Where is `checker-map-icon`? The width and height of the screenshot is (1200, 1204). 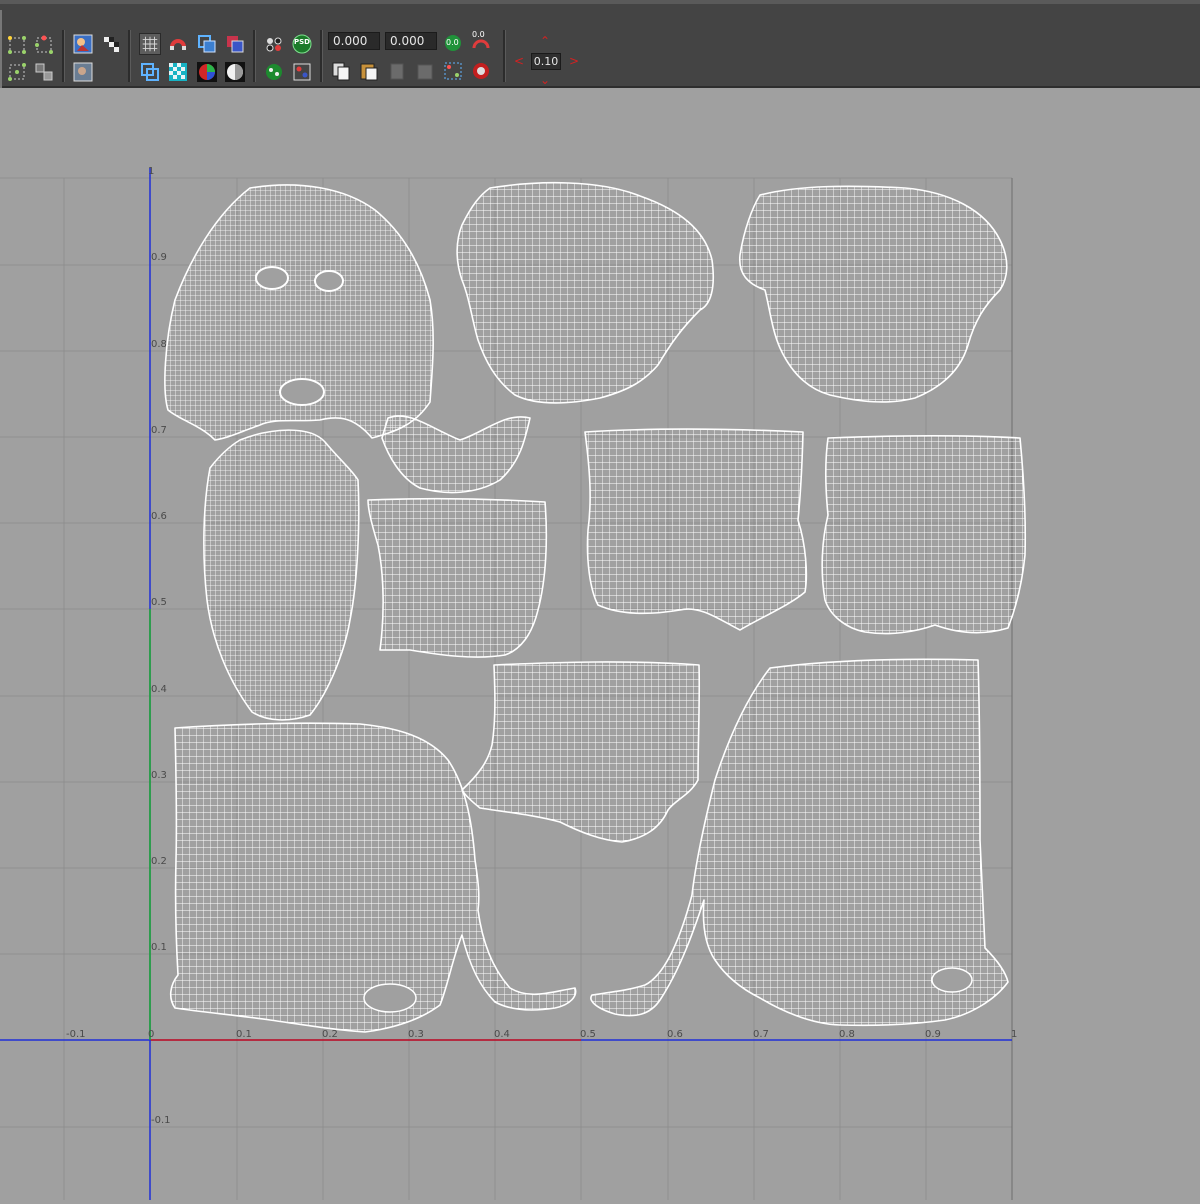 checker-map-icon is located at coordinates (178, 72).